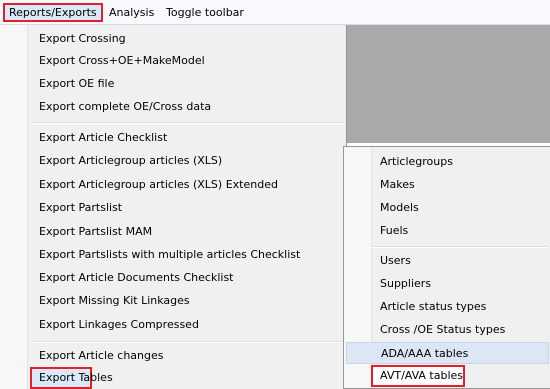 This screenshot has height=389, width=550. Describe the element at coordinates (447, 353) in the screenshot. I see `submenu-item-ada-aaa-tables: ADA/AAA tables` at that location.